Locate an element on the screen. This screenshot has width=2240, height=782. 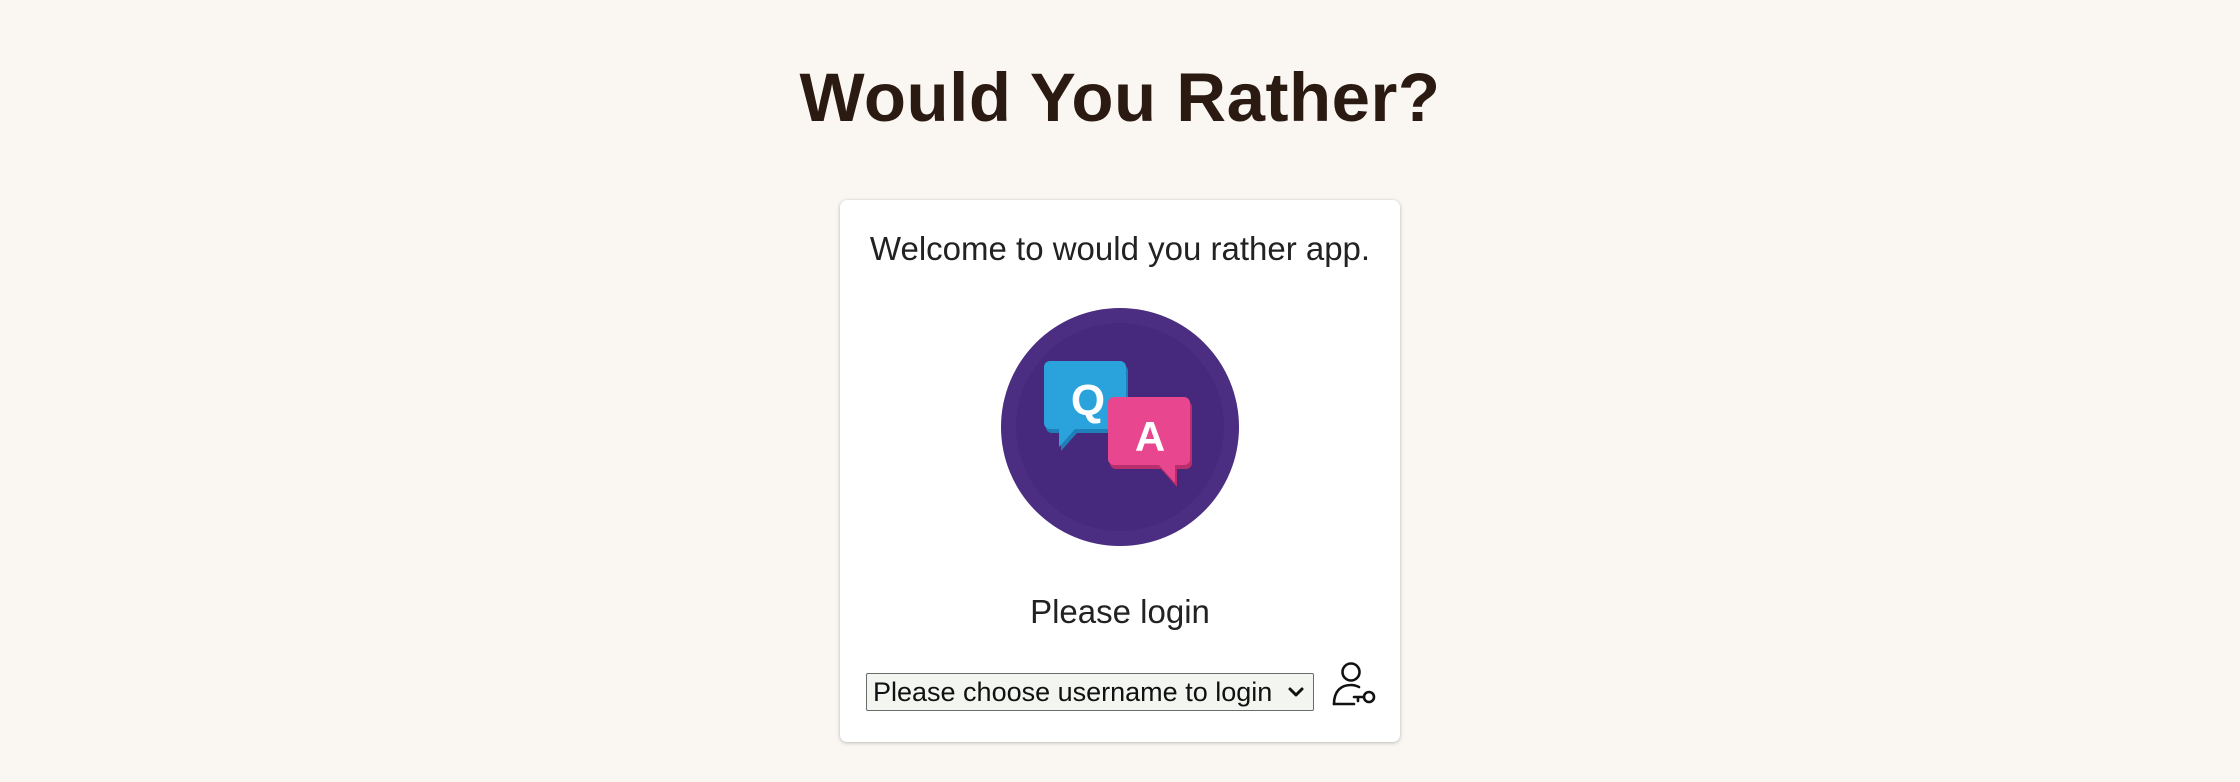
username-select: Please choose username to login is located at coordinates (1090, 692).